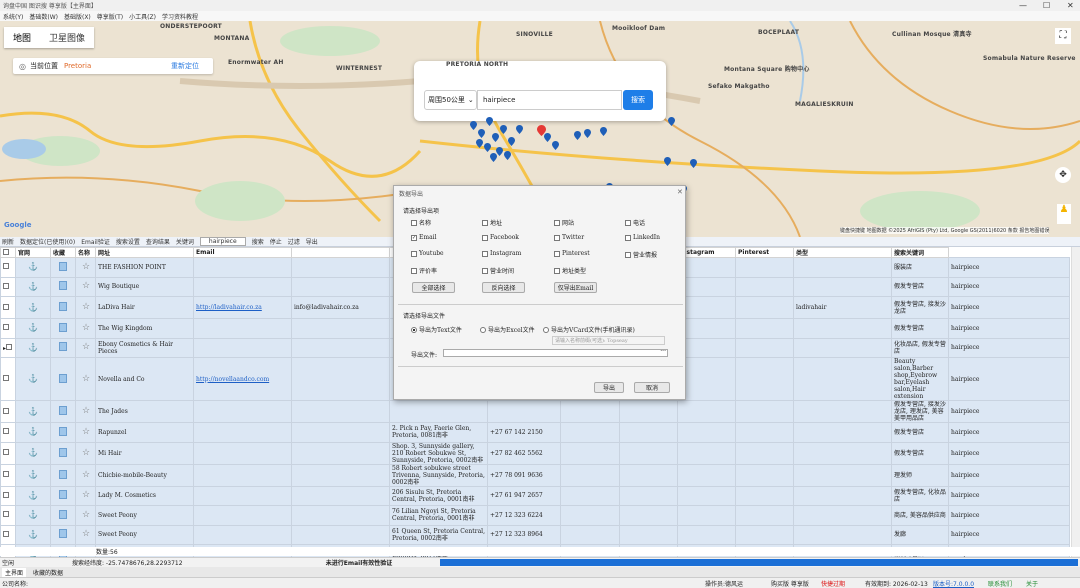  I want to click on export-field-checkbox: 电话, so click(635, 222).